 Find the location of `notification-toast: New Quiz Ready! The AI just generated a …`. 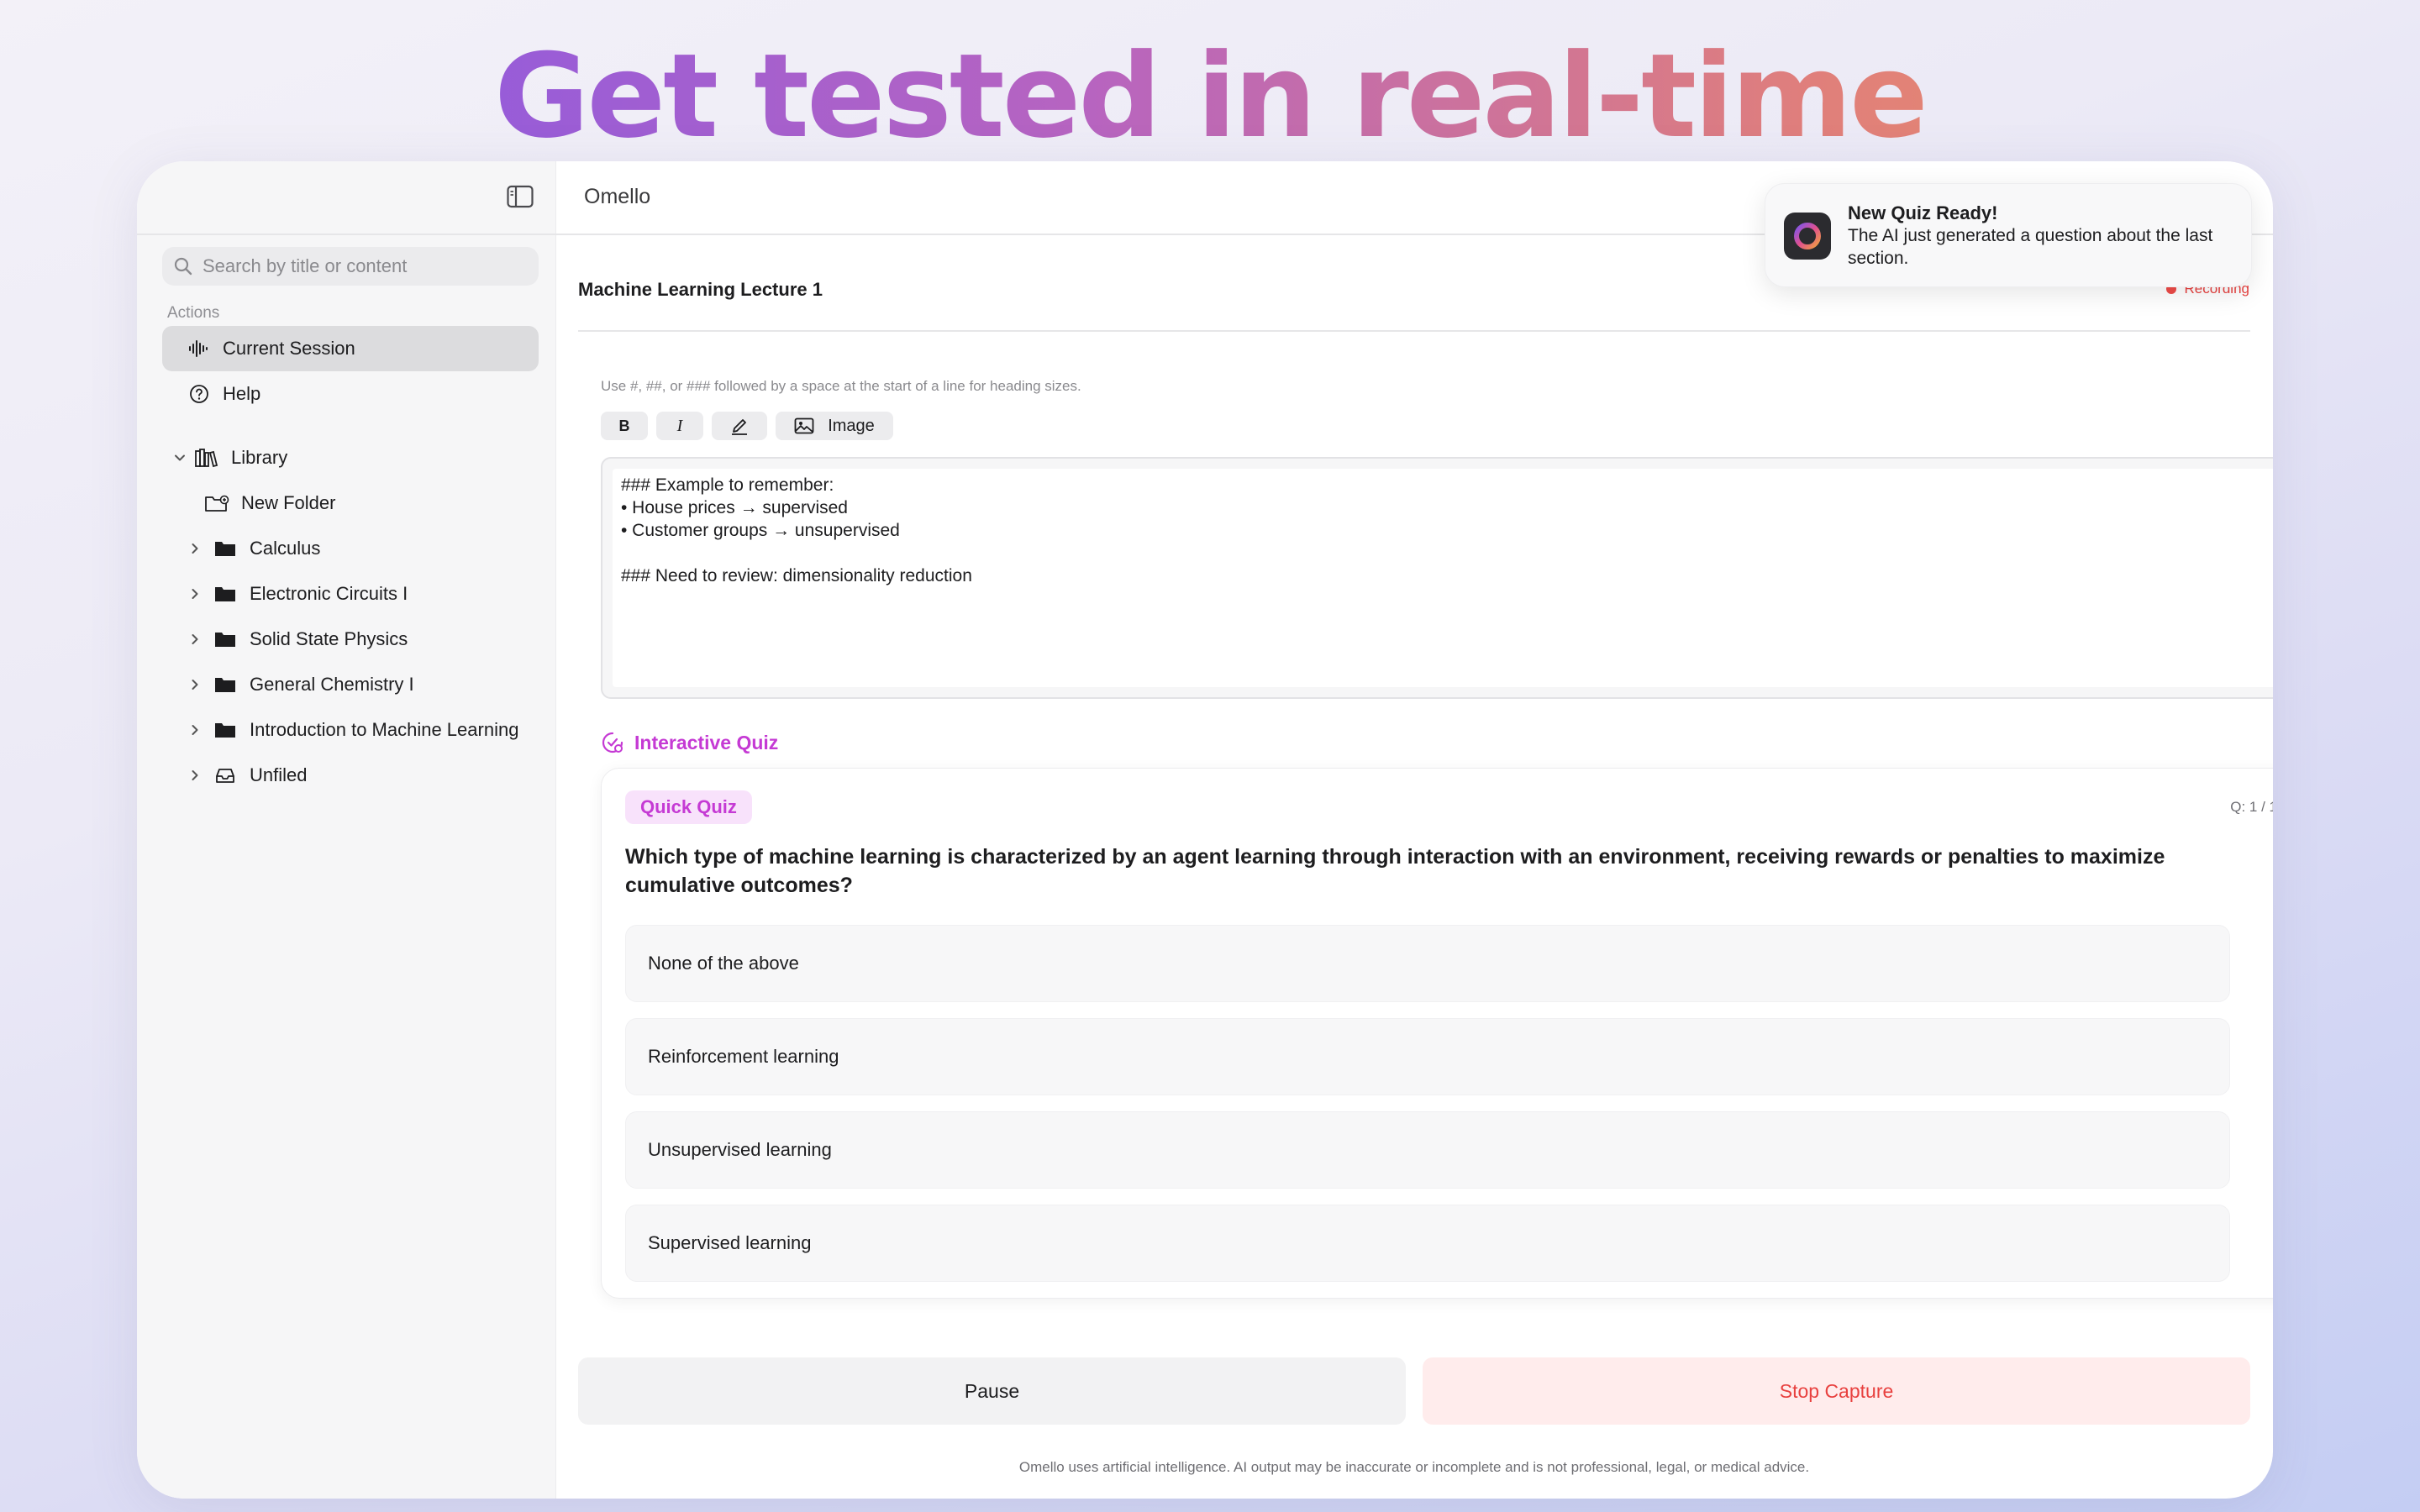

notification-toast: New Quiz Ready! The AI just generated a … is located at coordinates (2008, 235).